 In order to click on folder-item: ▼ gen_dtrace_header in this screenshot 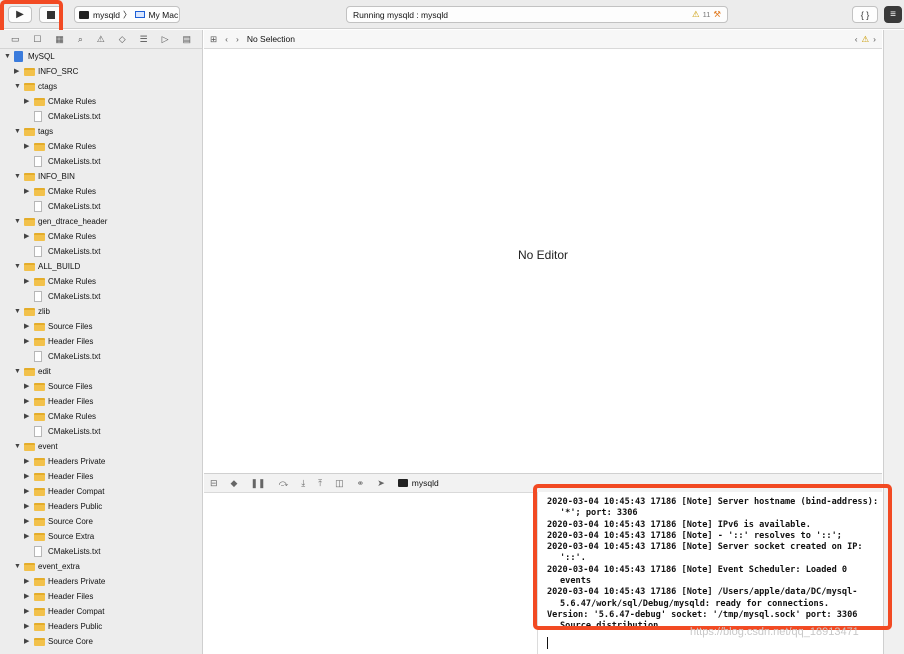, I will do `click(101, 221)`.